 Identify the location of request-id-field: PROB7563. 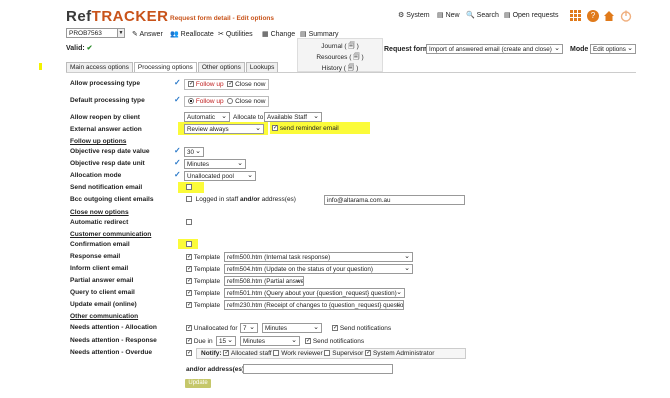
(95, 33).